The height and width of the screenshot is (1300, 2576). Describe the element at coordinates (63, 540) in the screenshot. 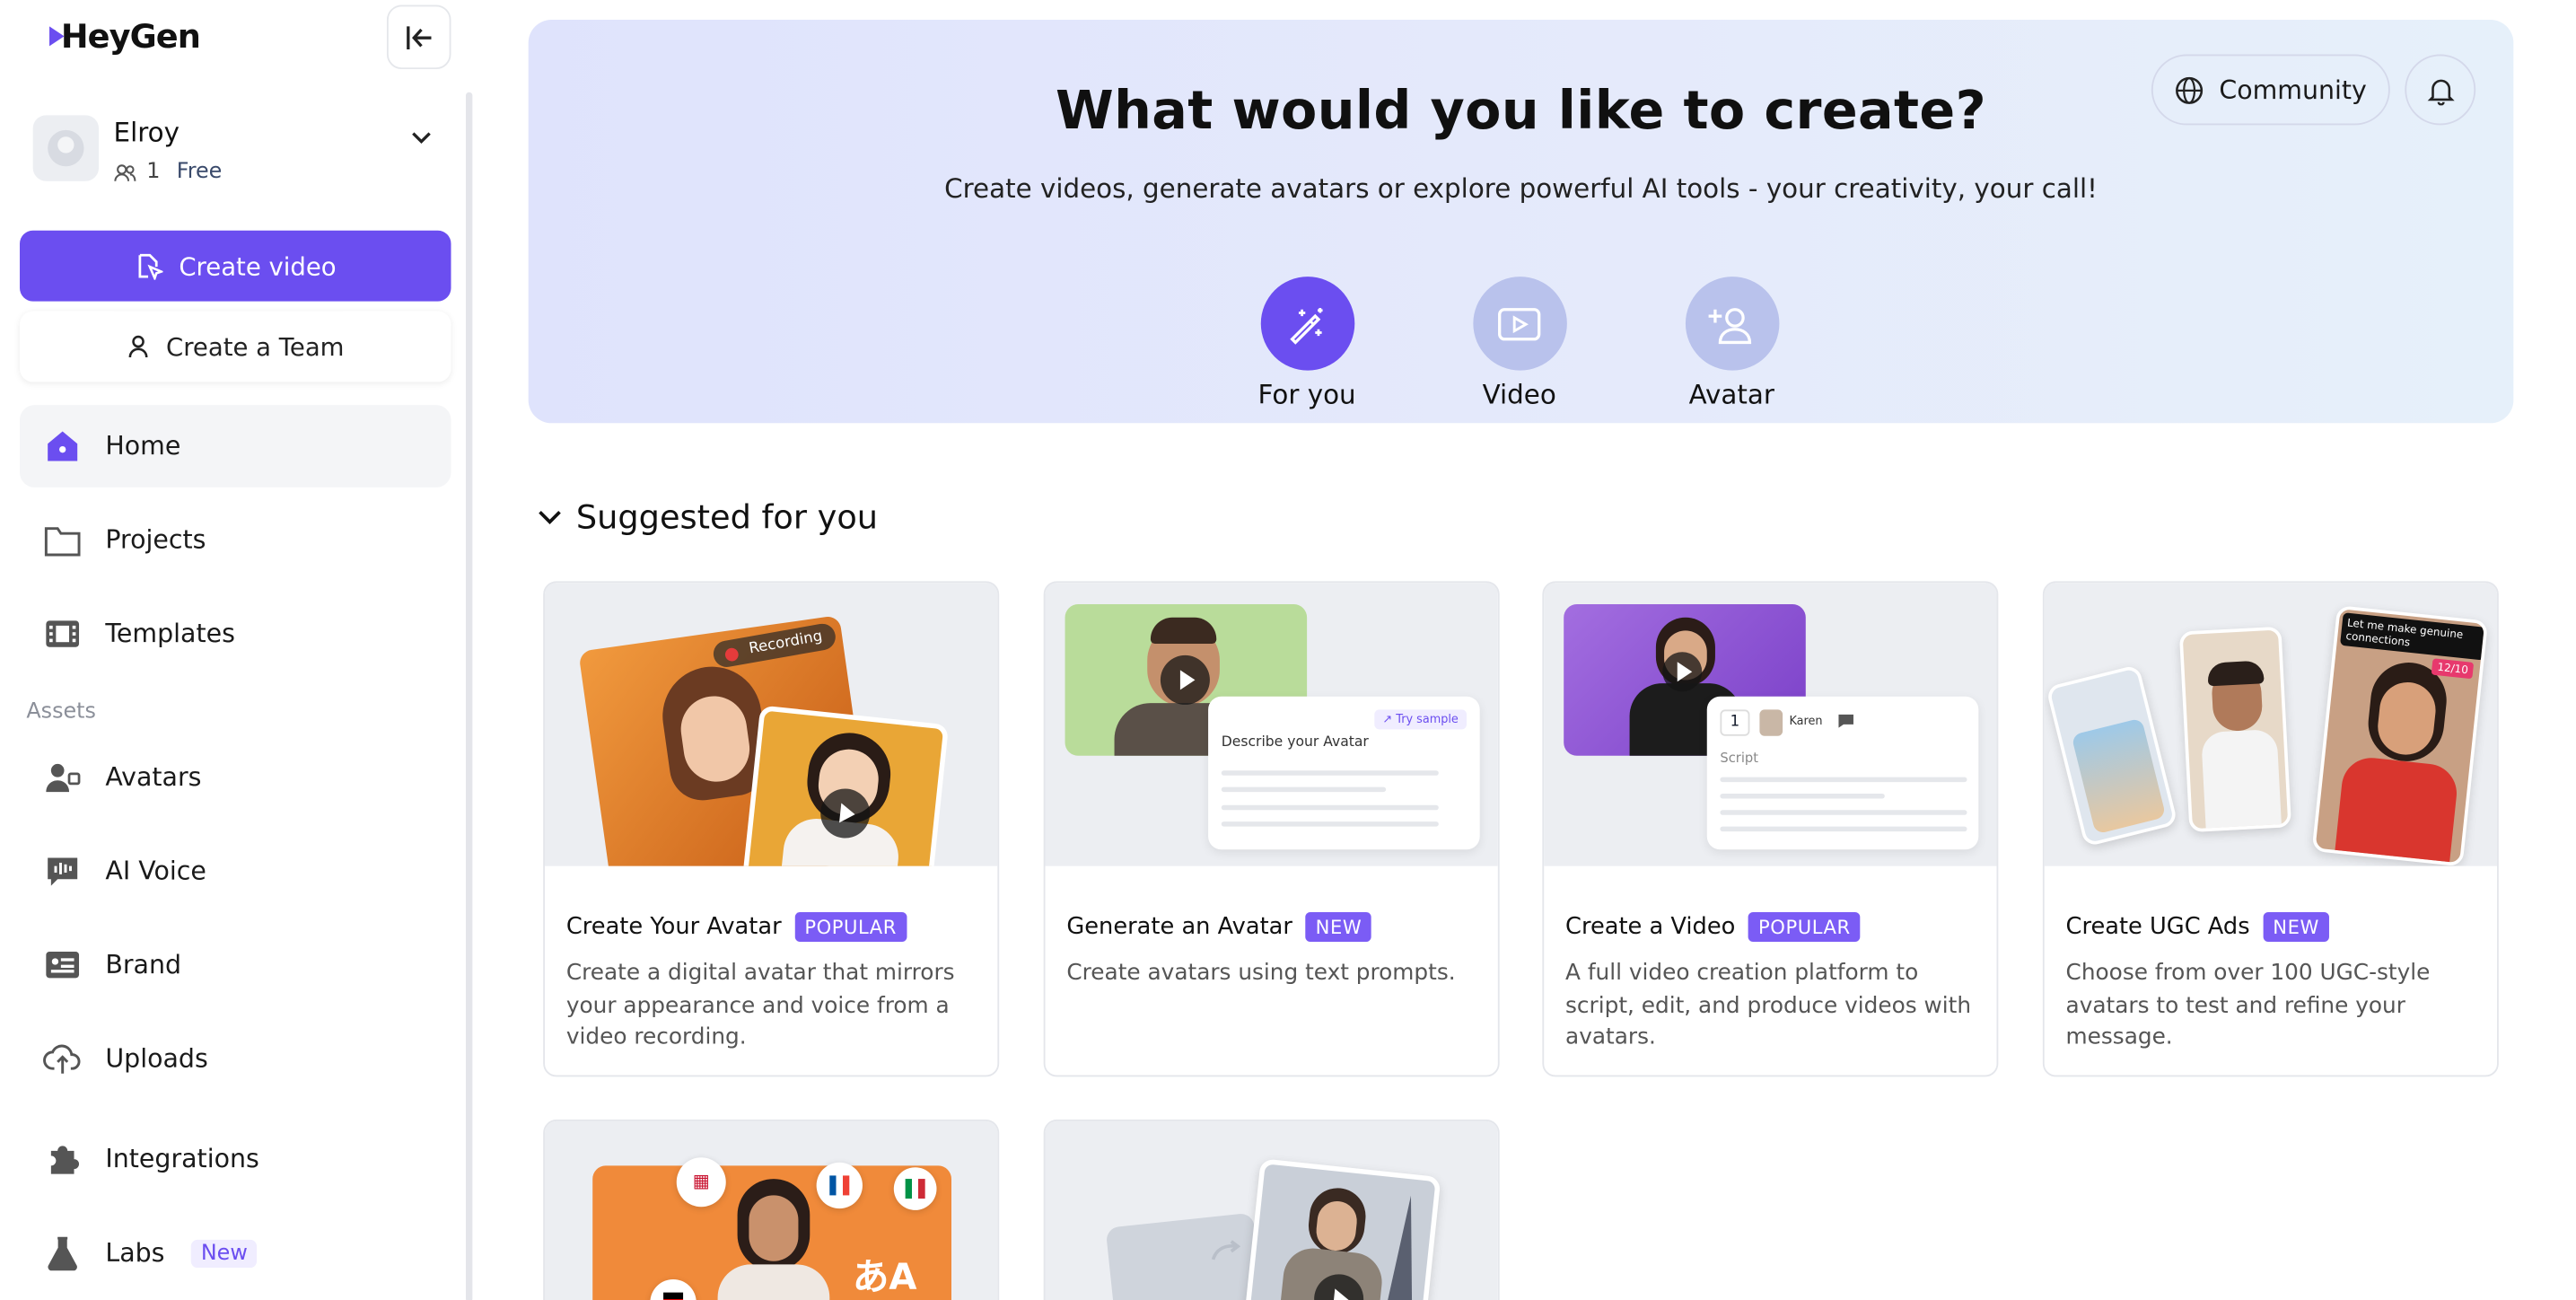

I see `folder-icon` at that location.